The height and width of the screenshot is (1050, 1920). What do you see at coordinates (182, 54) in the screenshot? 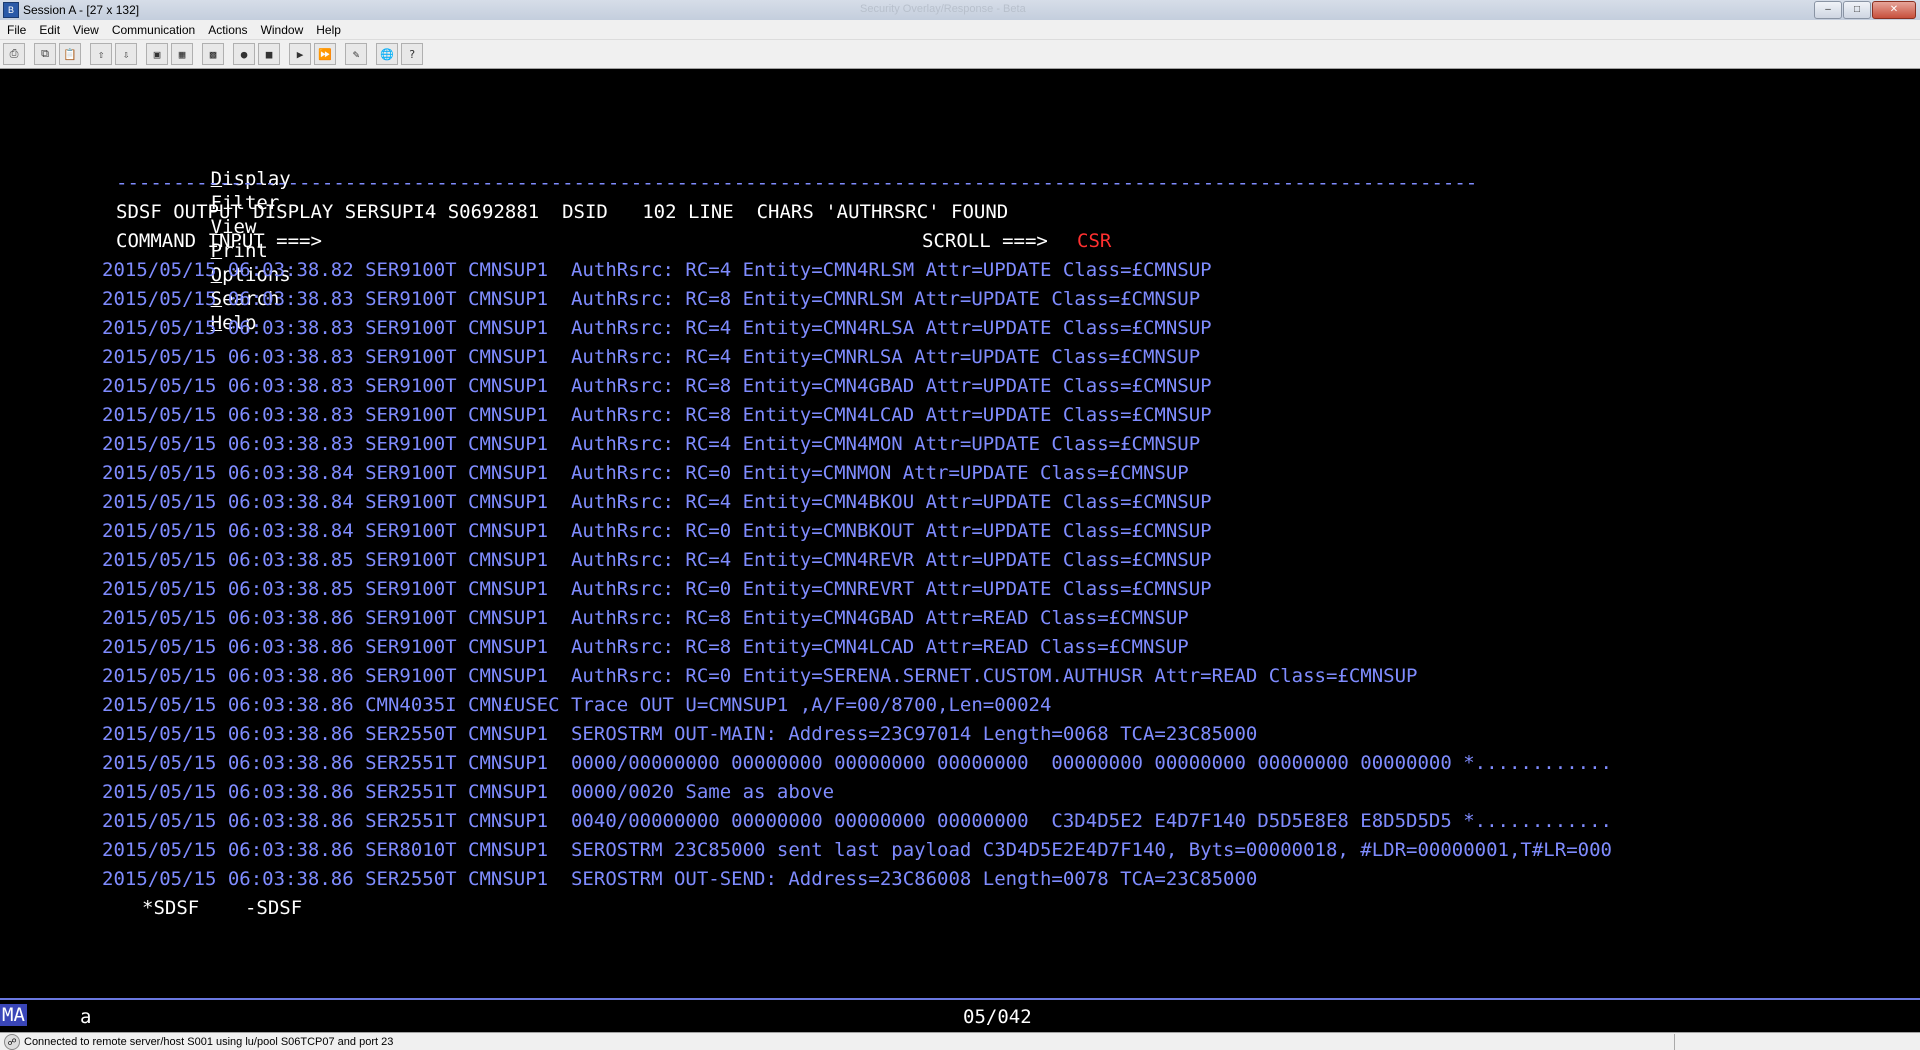
I see `keypad-icon: ▦` at bounding box center [182, 54].